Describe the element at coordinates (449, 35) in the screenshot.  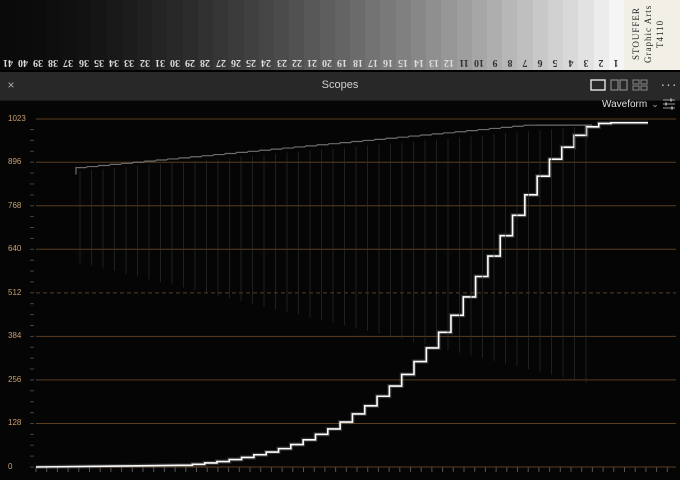
I see `stepwedge-step: 12` at that location.